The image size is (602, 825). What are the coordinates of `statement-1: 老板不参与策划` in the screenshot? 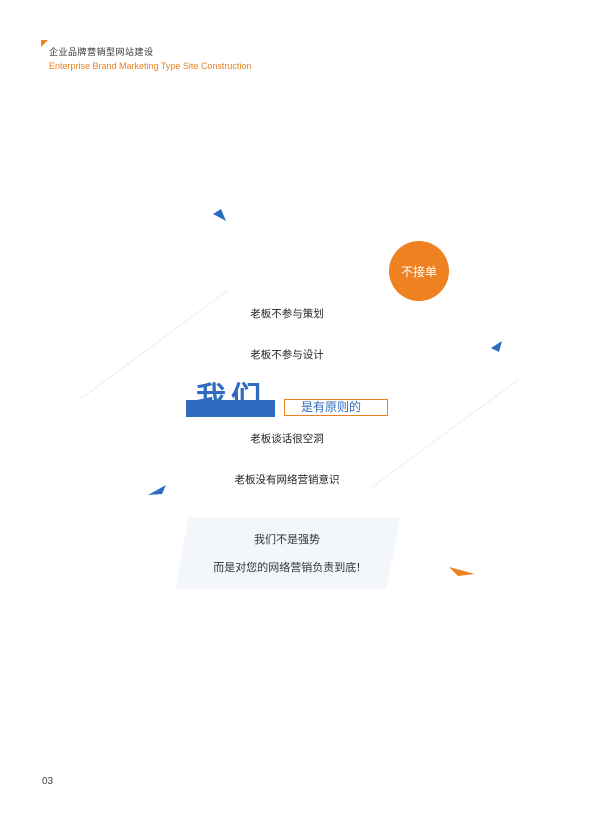 It's located at (287, 314).